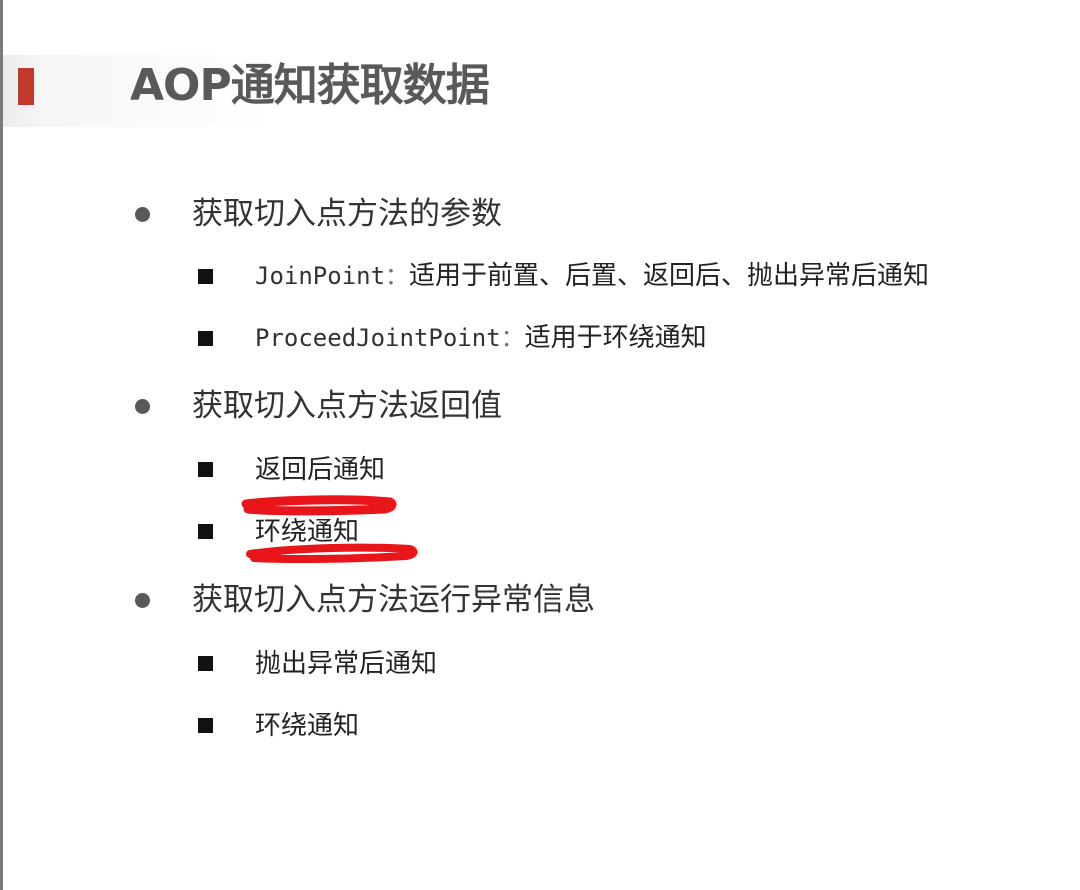  I want to click on list-item: 抛出异常后通知, so click(346, 664).